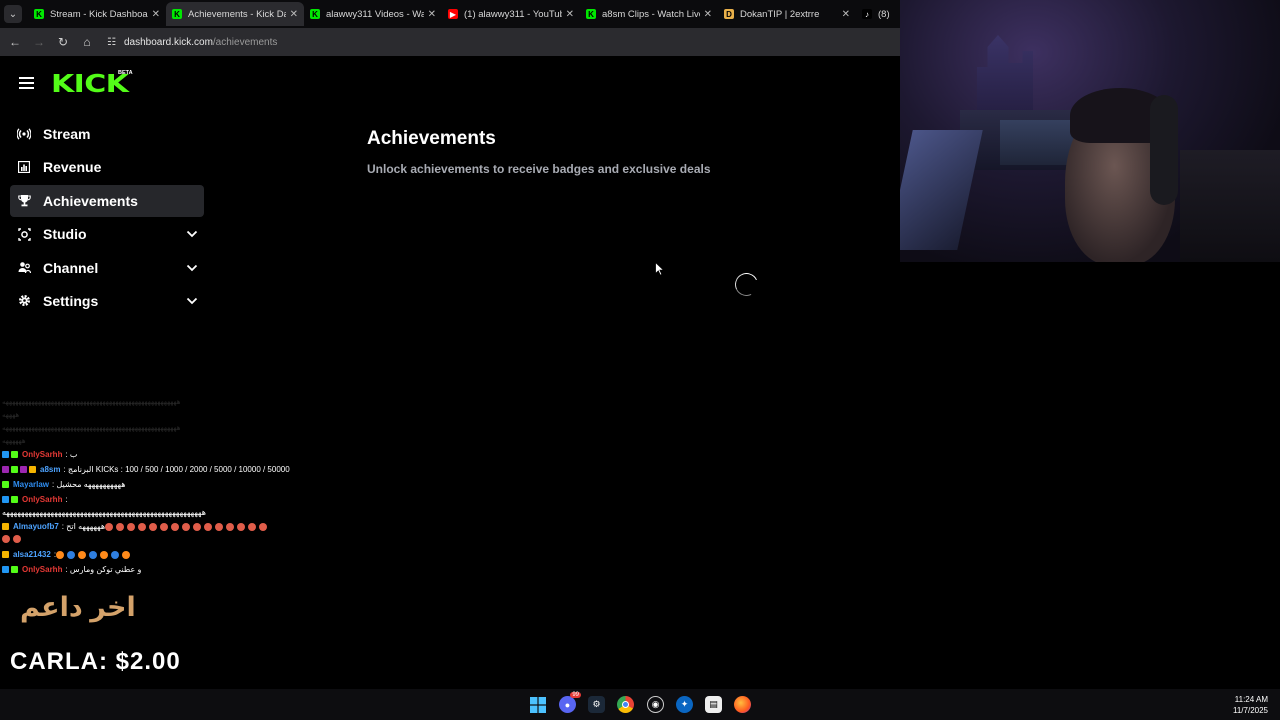  Describe the element at coordinates (729, 14) in the screenshot. I see `dokan-icon: D` at that location.